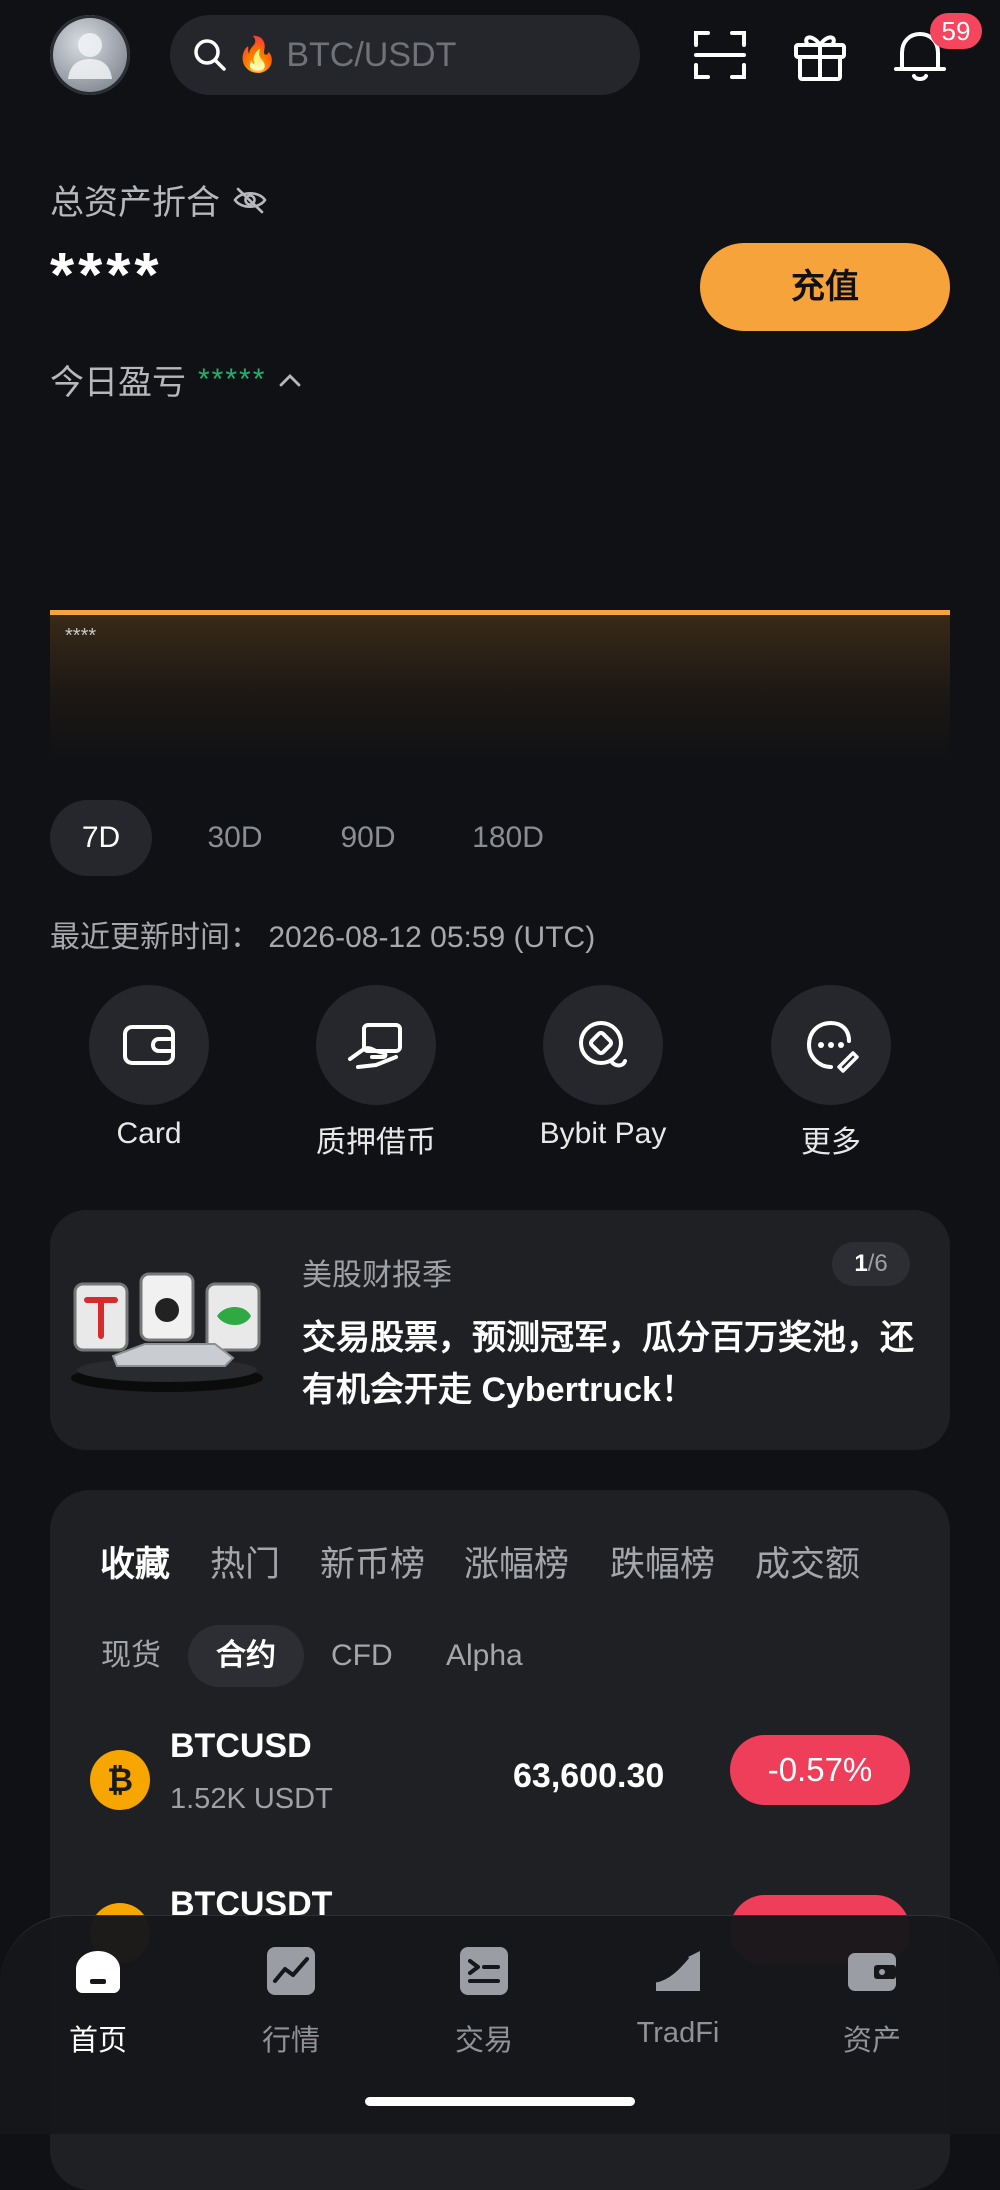 Image resolution: width=1000 pixels, height=2190 pixels. What do you see at coordinates (371, 54) in the screenshot?
I see `search-placeholder: BTC/USDT` at bounding box center [371, 54].